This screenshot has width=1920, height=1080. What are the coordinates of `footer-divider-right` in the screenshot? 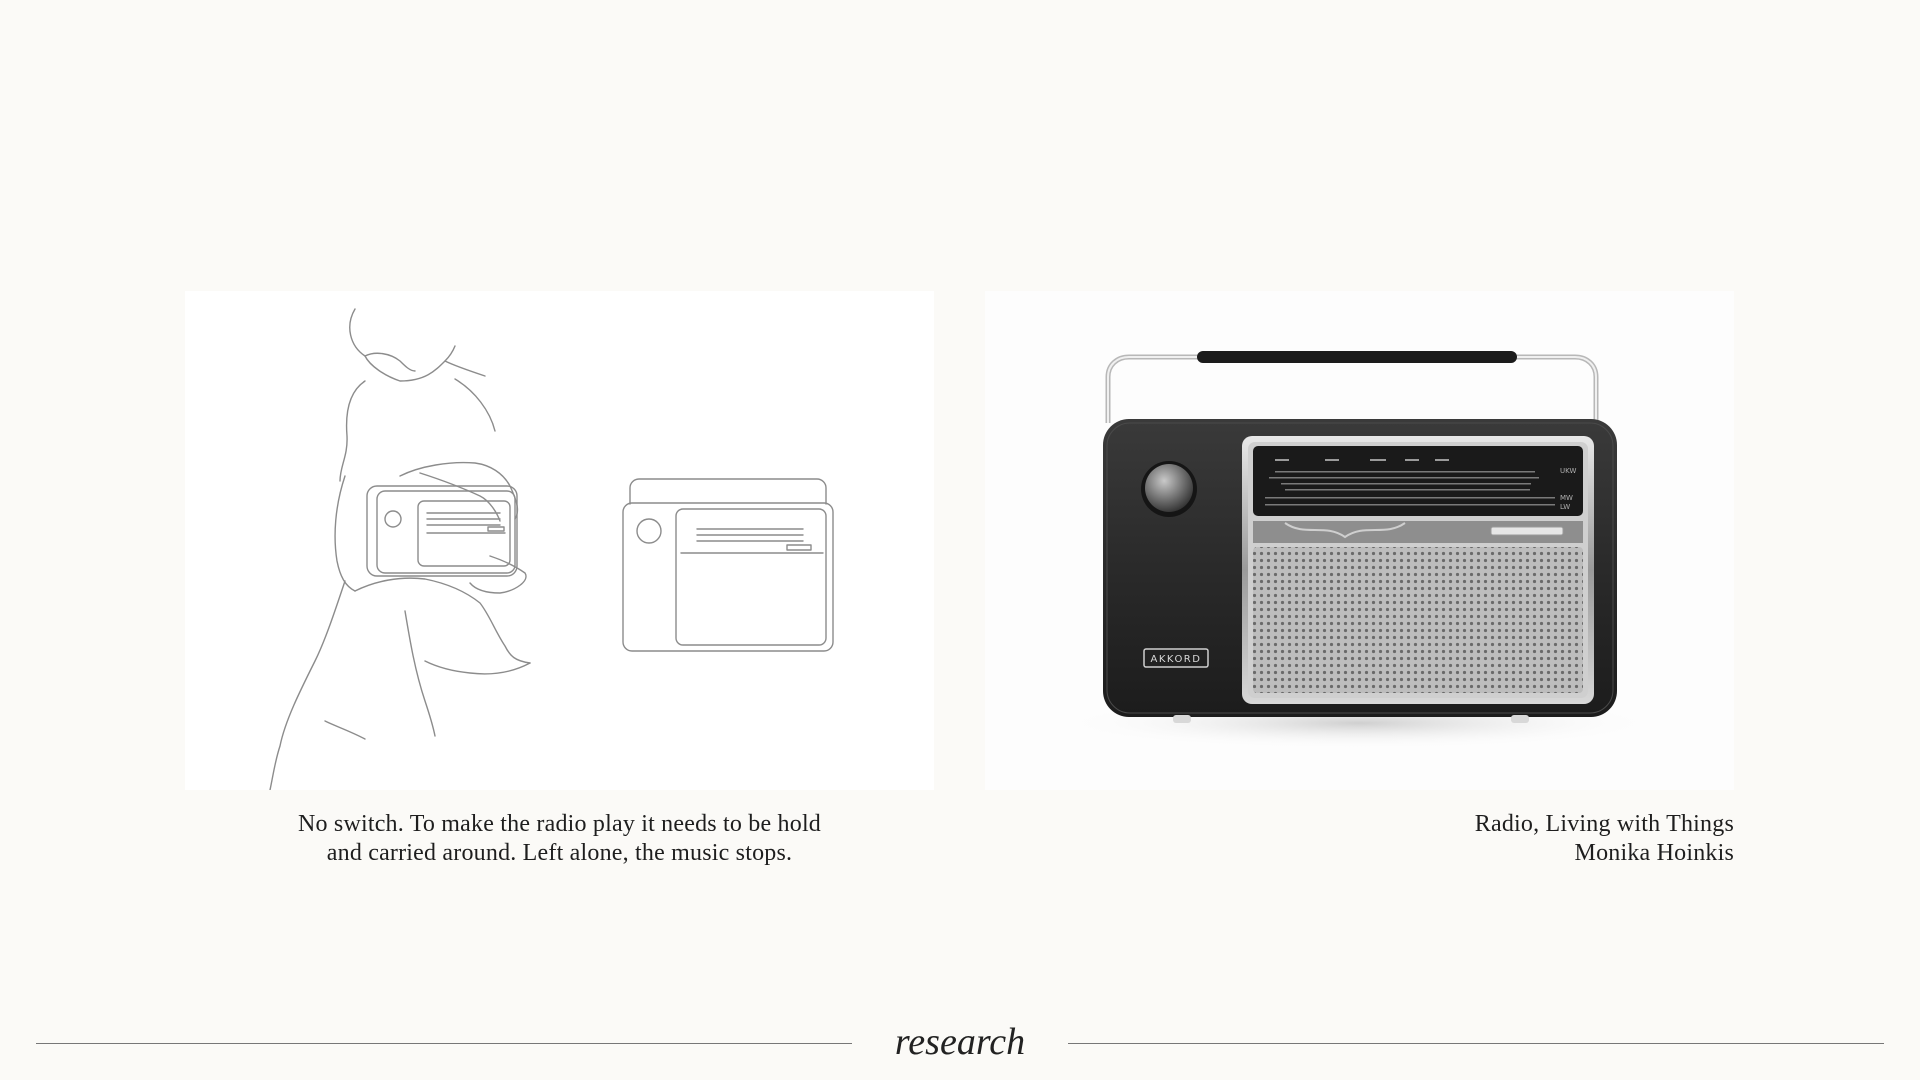 It's located at (1476, 1043).